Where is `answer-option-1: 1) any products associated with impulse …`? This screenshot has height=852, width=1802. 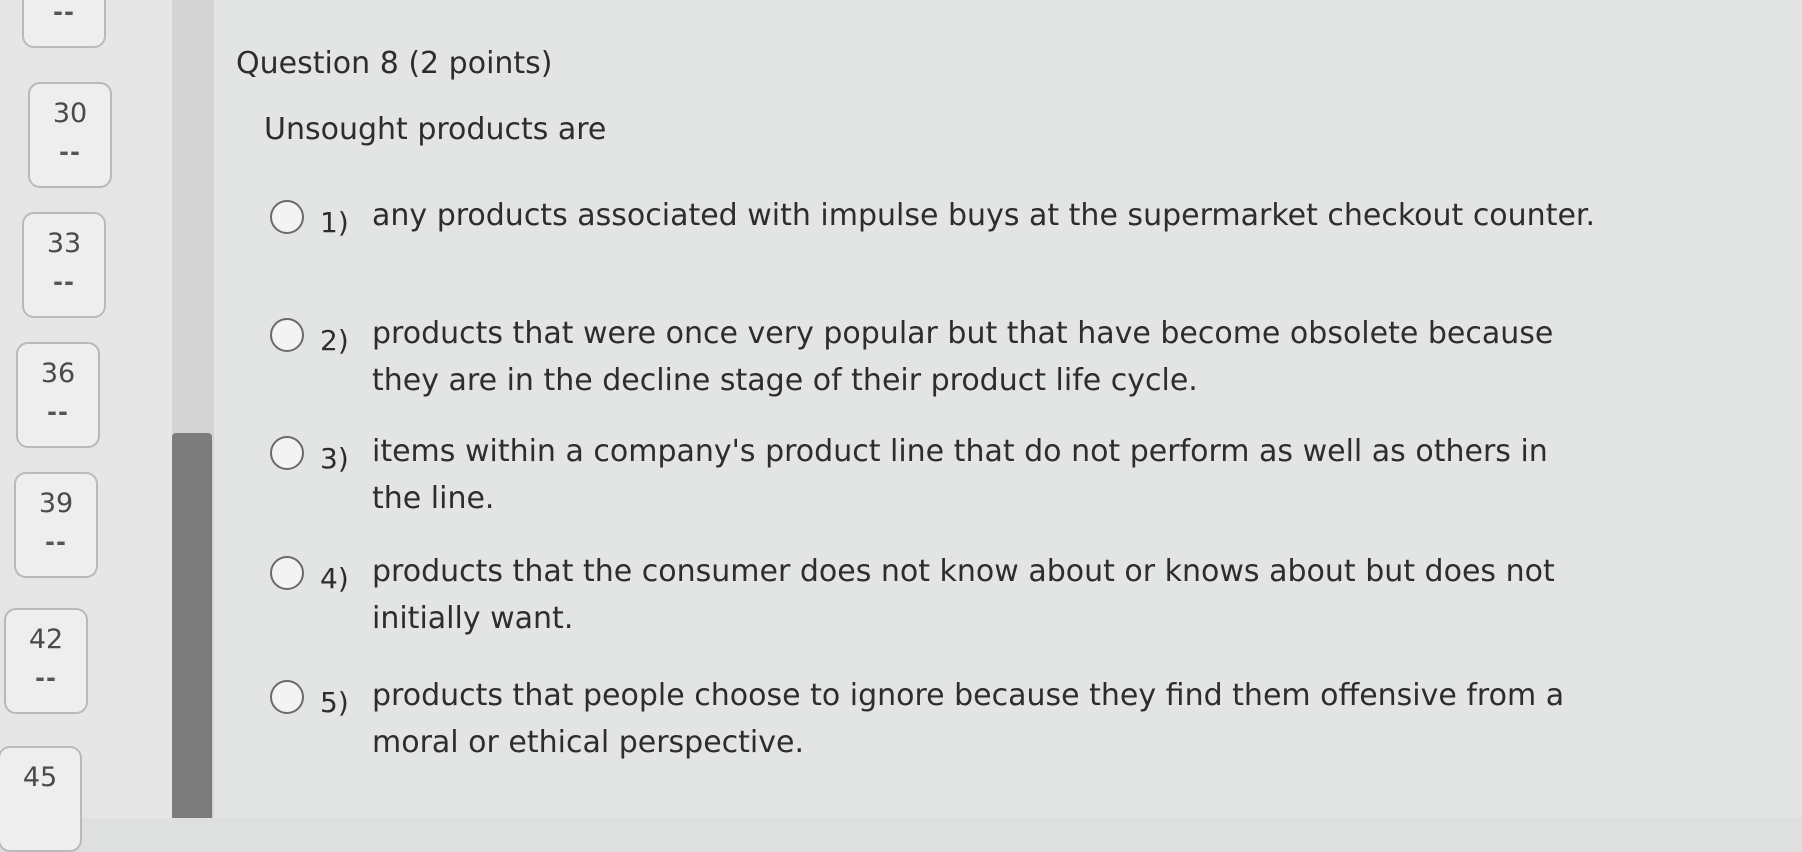 answer-option-1: 1) any products associated with impulse … is located at coordinates (932, 237).